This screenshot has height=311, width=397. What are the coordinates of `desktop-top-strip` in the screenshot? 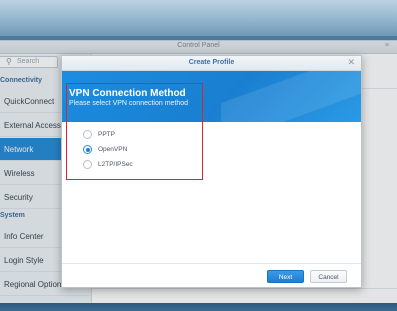 It's located at (198, 18).